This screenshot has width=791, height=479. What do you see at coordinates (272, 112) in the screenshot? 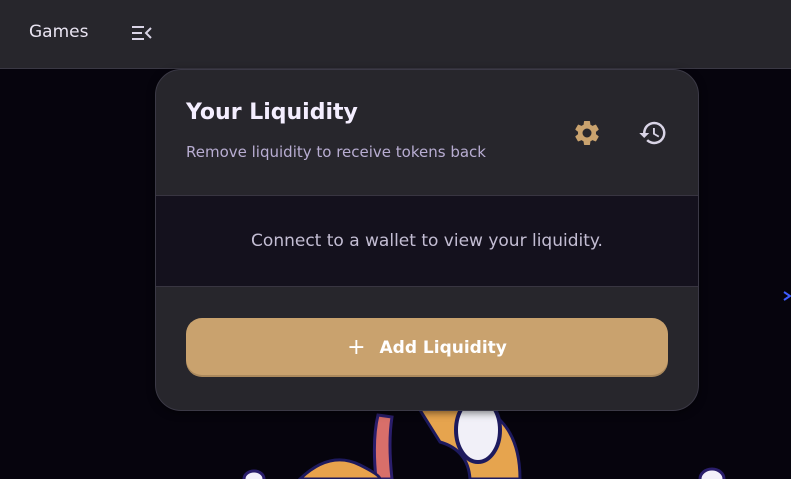
I see `card-title: Your Liquidity` at bounding box center [272, 112].